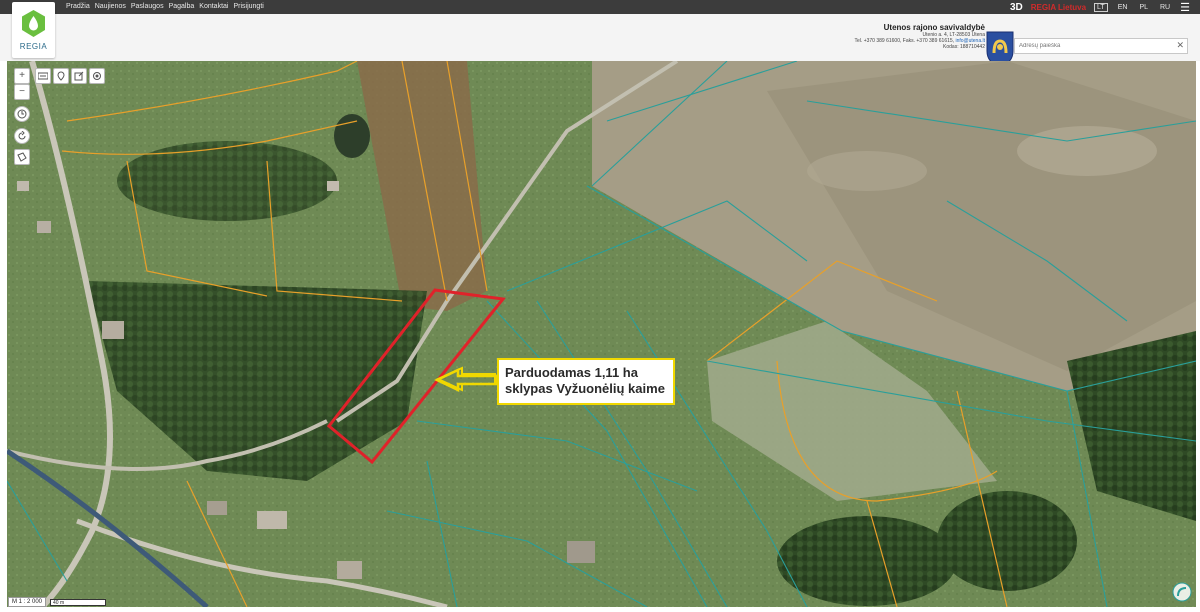 The width and height of the screenshot is (1200, 612). I want to click on scale-ratio: M 1 : 2 000, so click(27, 602).